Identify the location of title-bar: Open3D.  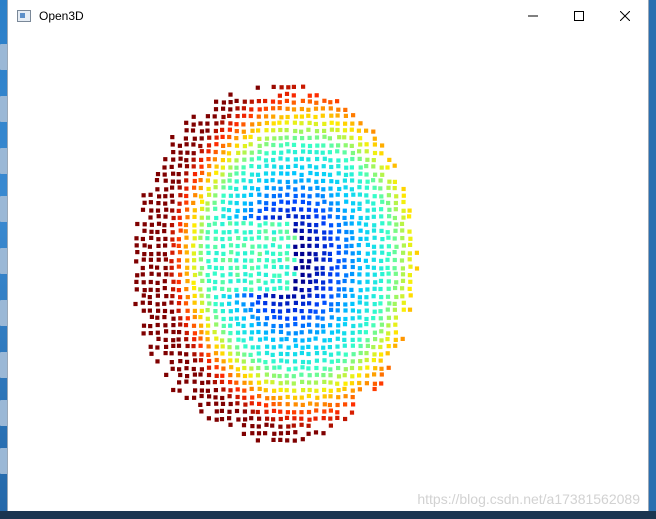
(328, 15).